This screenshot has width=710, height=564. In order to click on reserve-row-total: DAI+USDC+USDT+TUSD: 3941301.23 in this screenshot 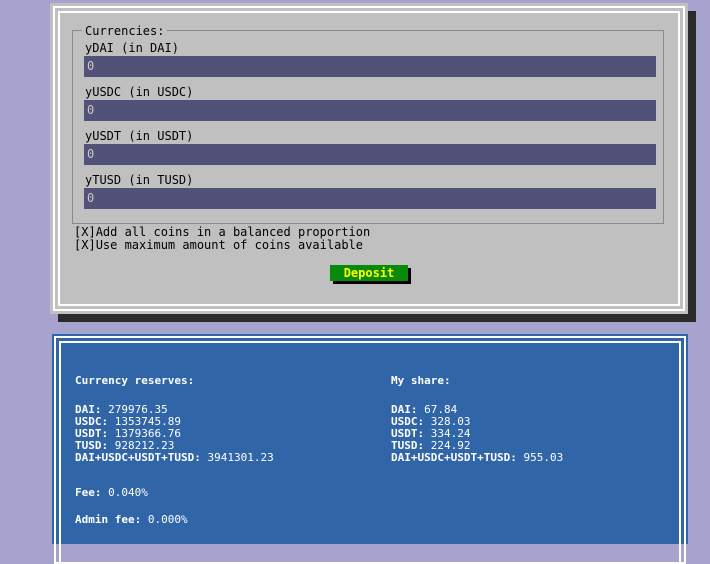, I will do `click(174, 458)`.